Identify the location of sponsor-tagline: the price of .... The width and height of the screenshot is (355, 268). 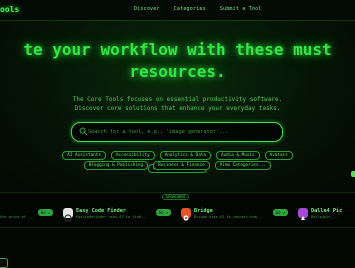
(17, 217).